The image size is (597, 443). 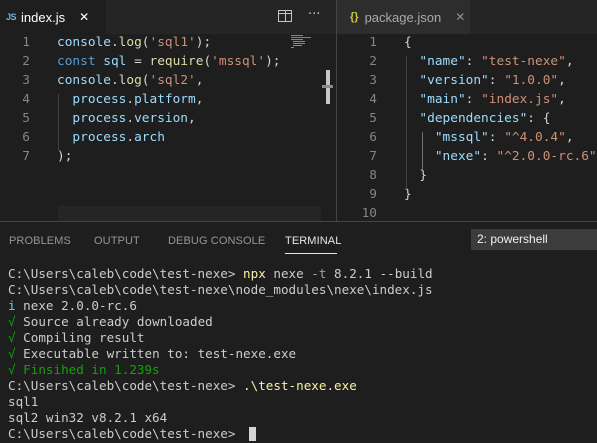 What do you see at coordinates (216, 241) in the screenshot?
I see `tab-debug-console: DEBUG CONSOLE` at bounding box center [216, 241].